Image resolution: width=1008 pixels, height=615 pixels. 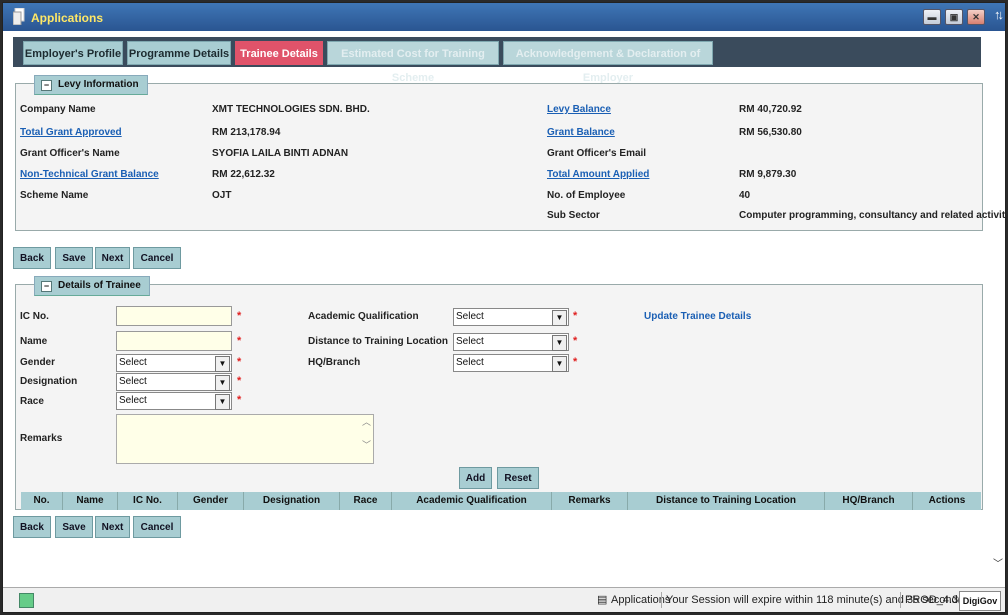 What do you see at coordinates (366, 501) in the screenshot?
I see `column-header: Race` at bounding box center [366, 501].